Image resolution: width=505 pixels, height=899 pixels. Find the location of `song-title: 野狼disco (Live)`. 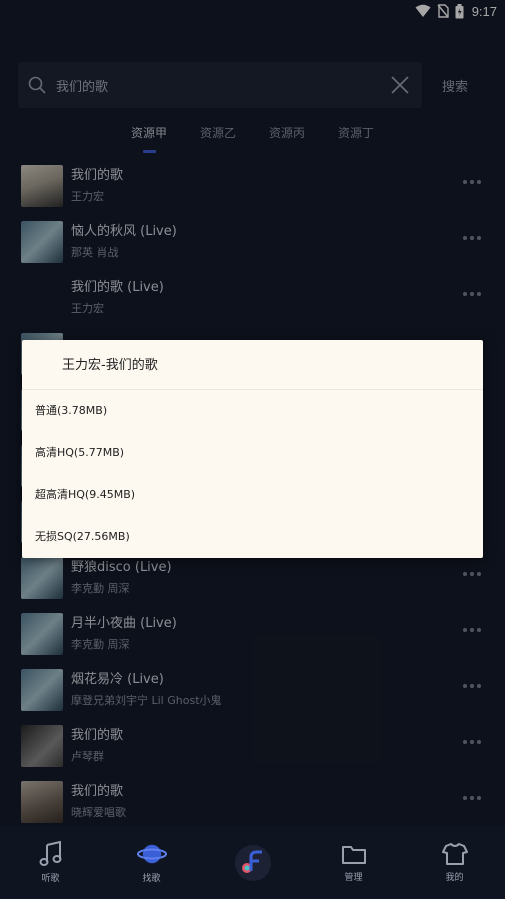

song-title: 野狼disco (Live) is located at coordinates (121, 567).